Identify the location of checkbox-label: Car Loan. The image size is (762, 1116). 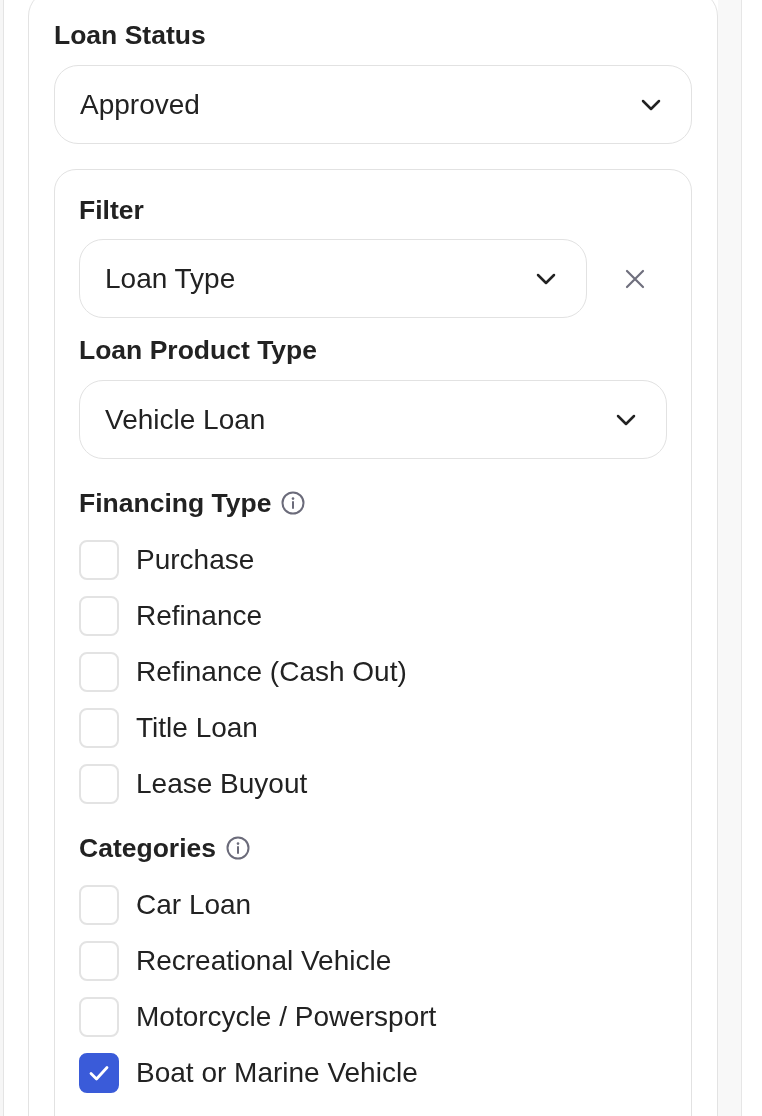
(194, 905).